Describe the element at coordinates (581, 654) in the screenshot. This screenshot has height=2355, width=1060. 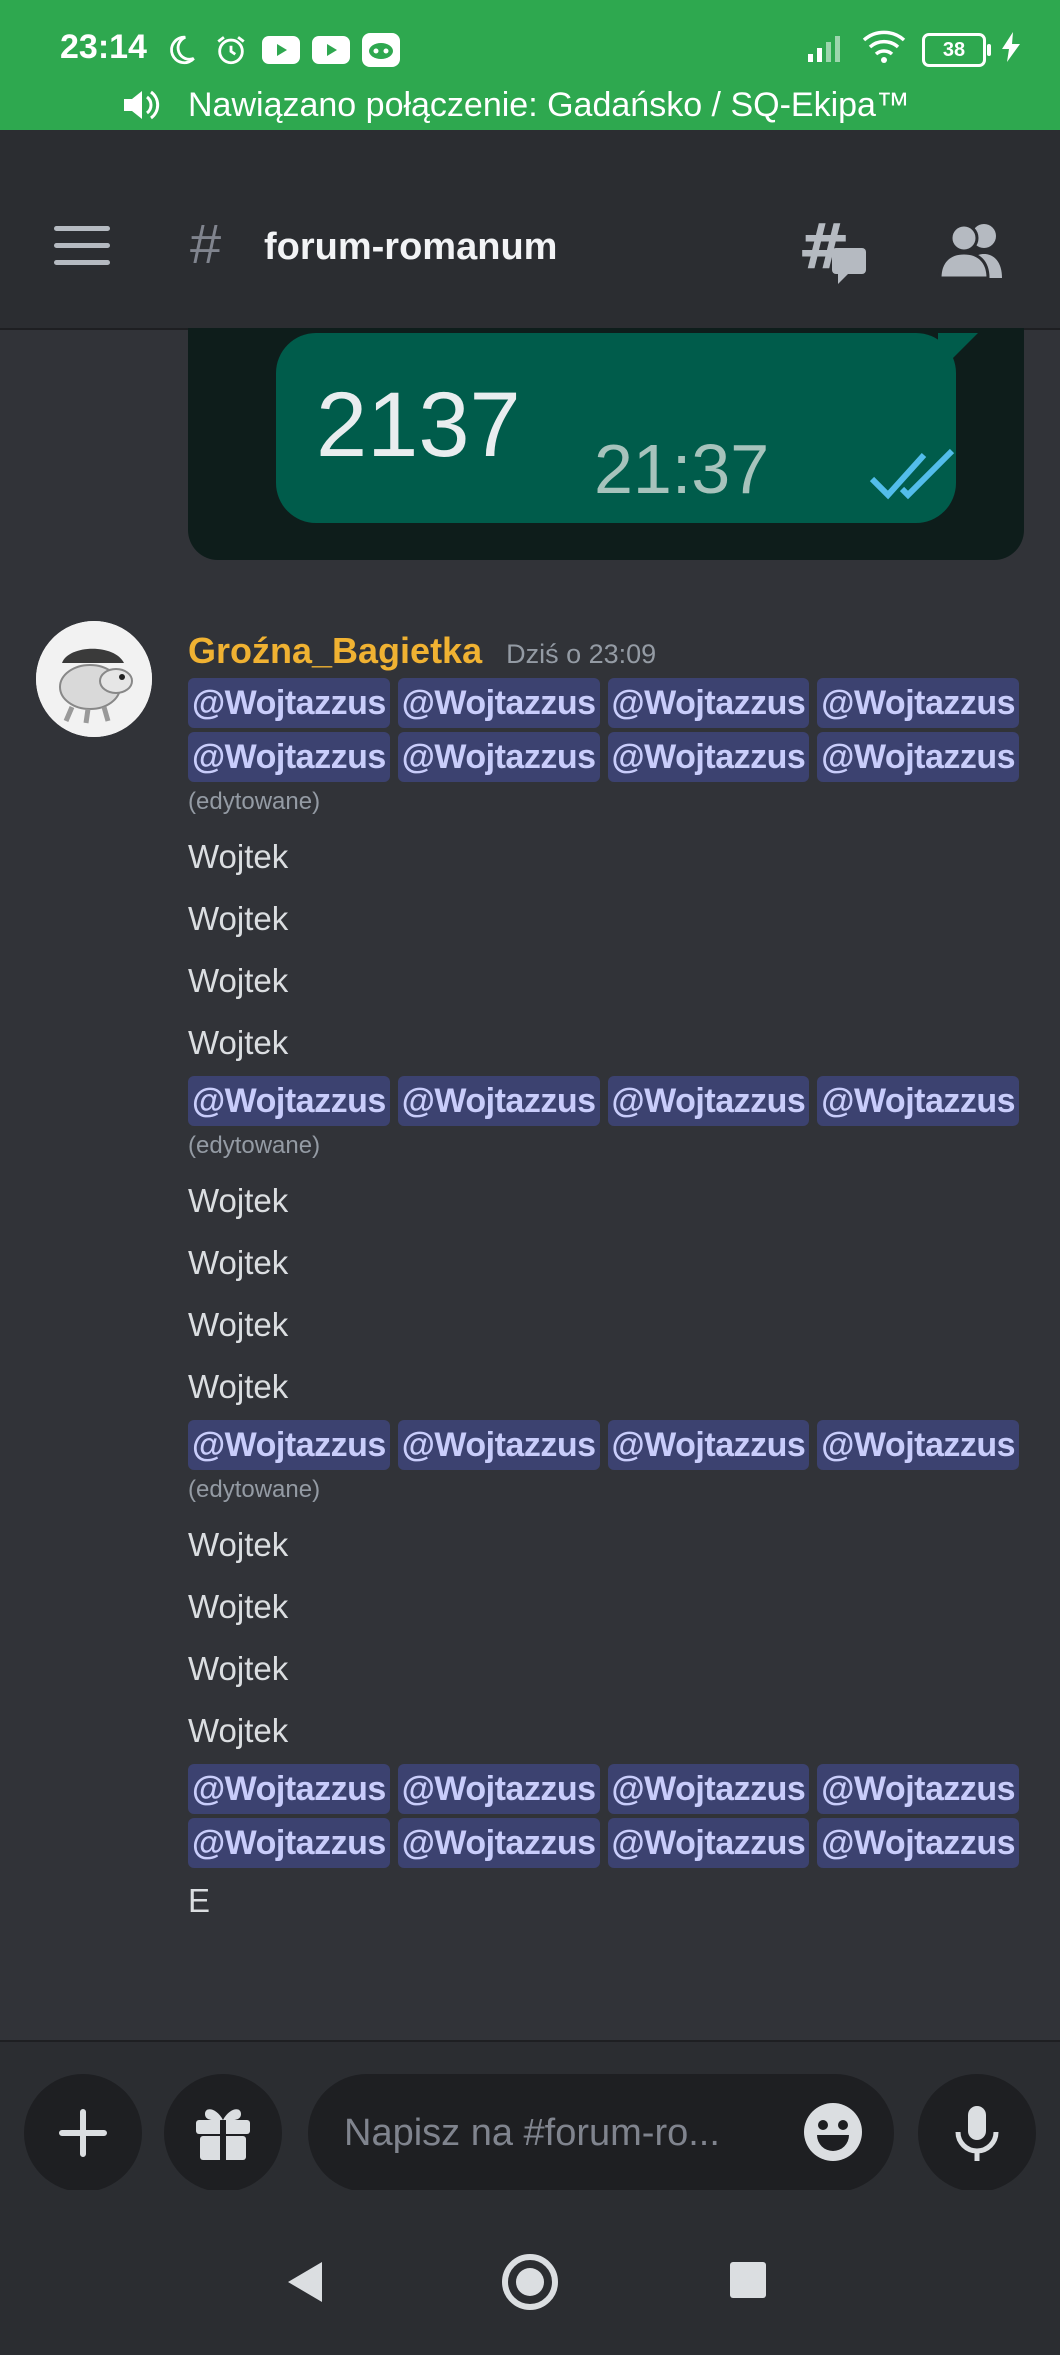
I see `message-timestamp: Dziś o 23:09` at that location.